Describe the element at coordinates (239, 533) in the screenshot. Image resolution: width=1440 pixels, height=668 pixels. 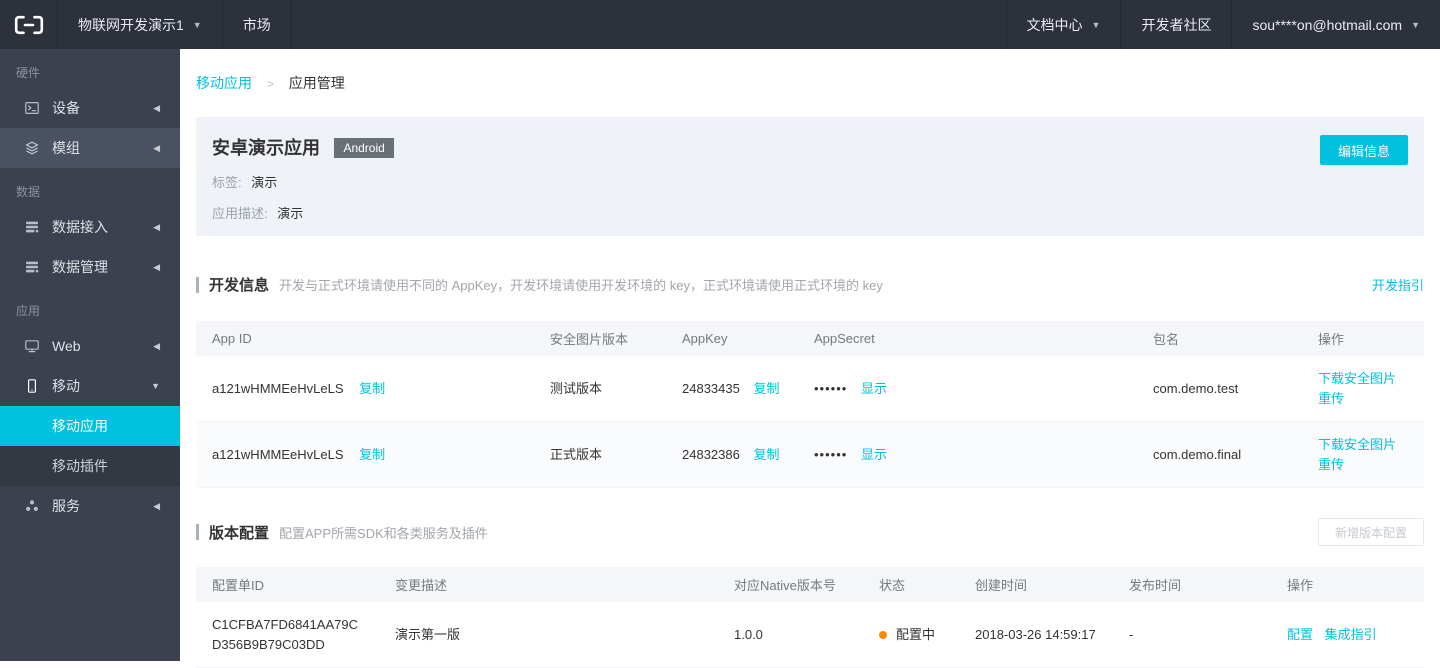
I see `version-config-title: 版本配置` at that location.